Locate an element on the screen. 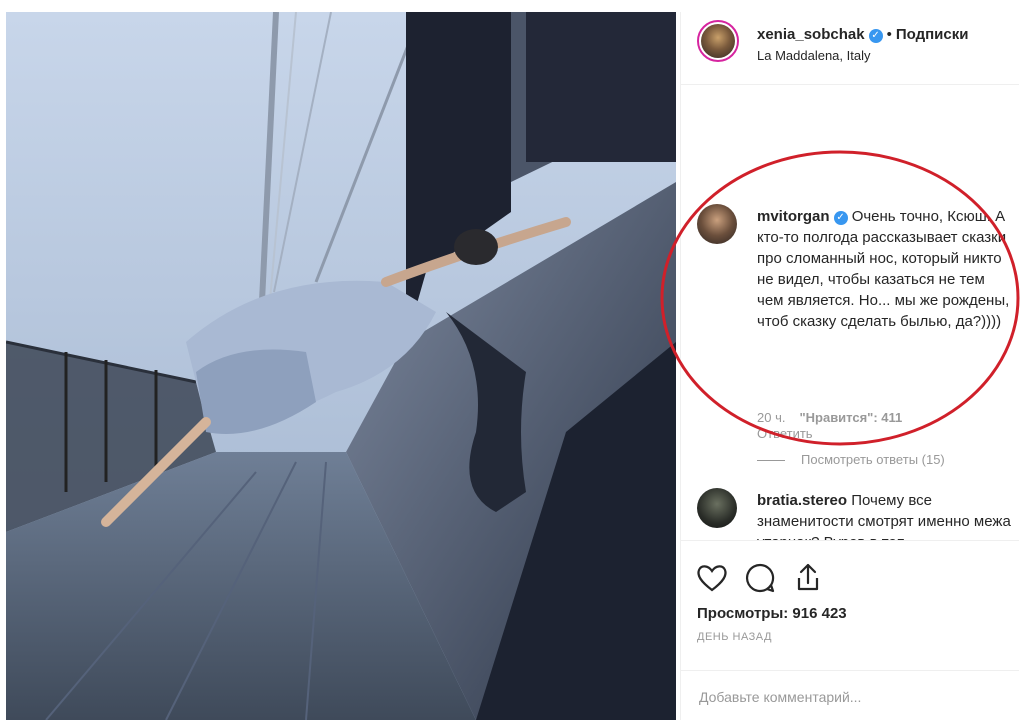  comment-meta: 20 ч. "Нравится": 411 is located at coordinates (829, 417).